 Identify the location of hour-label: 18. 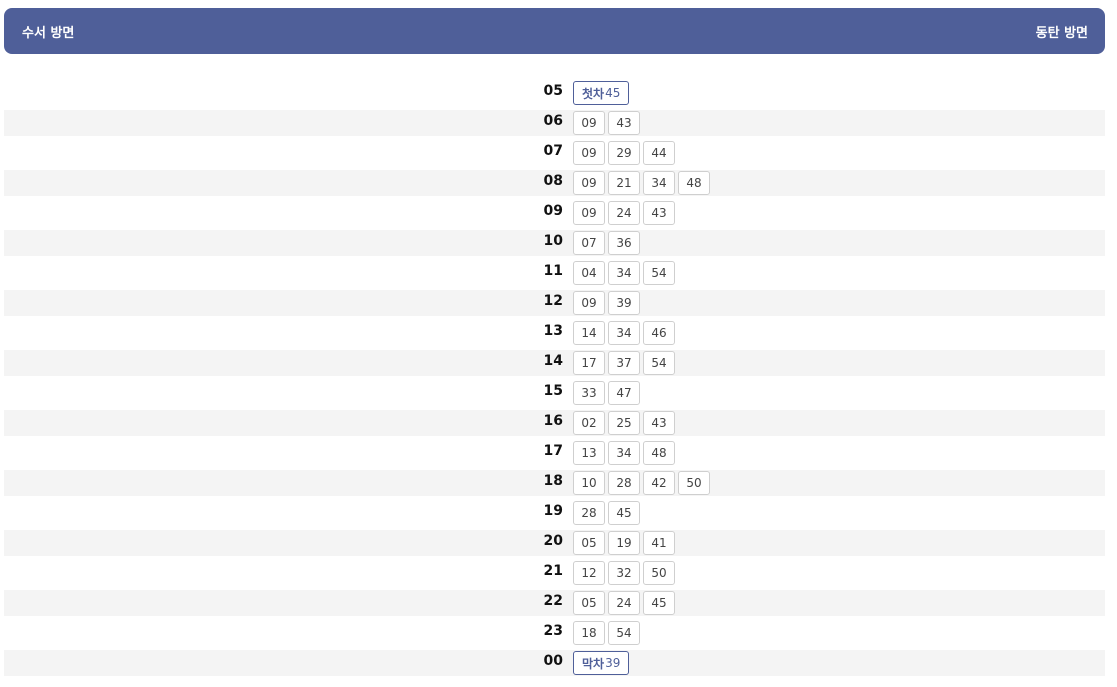
(553, 481).